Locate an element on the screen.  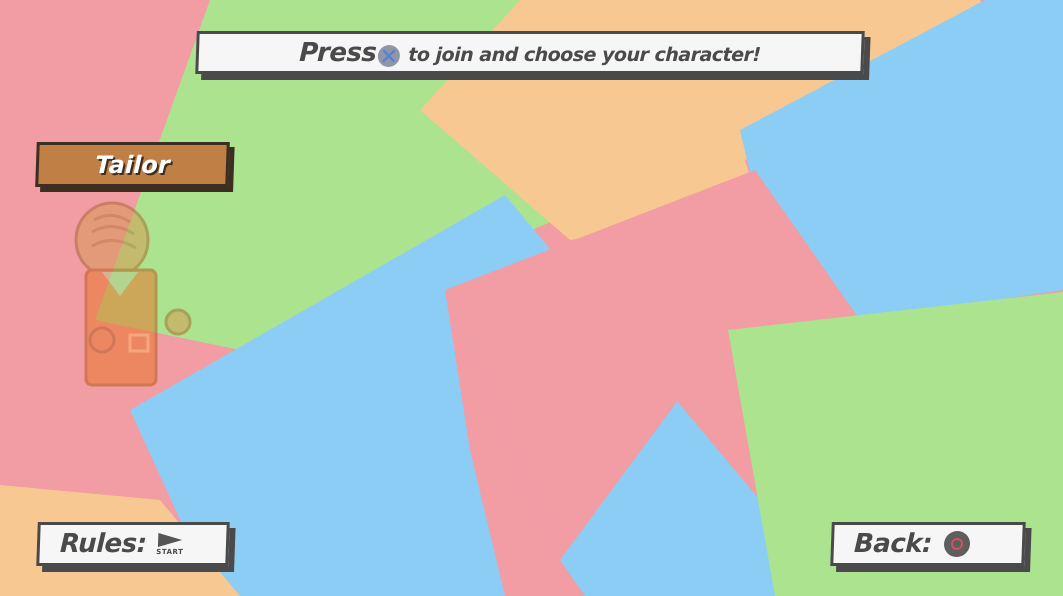
prompt-rest-text: to join and choose your character! is located at coordinates (584, 54).